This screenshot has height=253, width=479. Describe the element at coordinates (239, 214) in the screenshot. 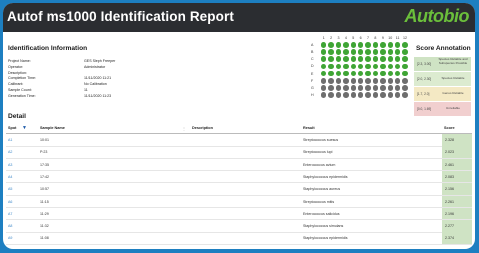

I see `table-row: A7 11:29 Enterococcus salicidus 2.196` at that location.